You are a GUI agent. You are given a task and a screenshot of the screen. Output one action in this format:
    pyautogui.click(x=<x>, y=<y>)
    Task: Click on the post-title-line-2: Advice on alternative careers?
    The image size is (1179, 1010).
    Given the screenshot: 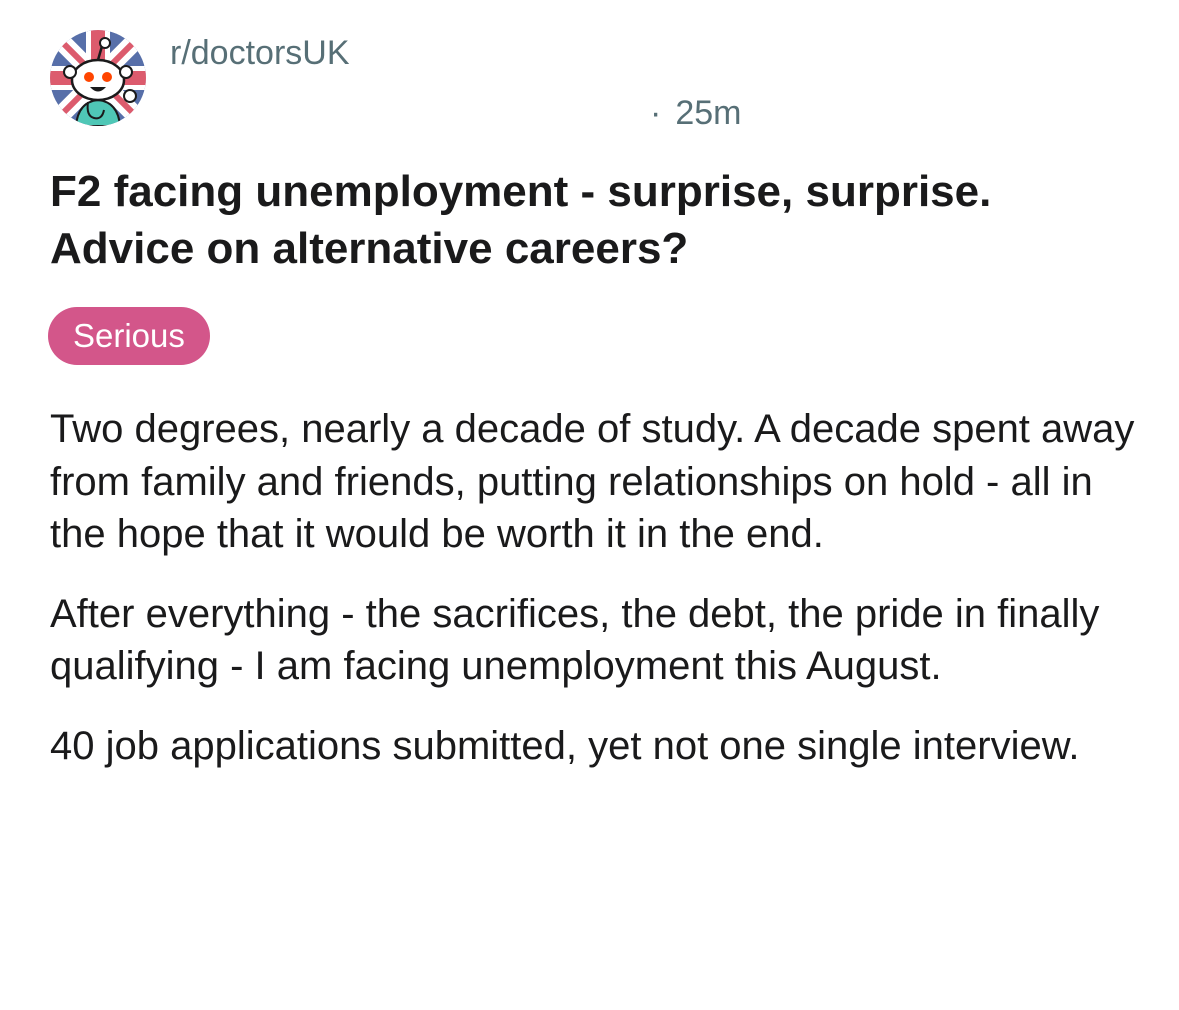 What is the action you would take?
    pyautogui.click(x=369, y=248)
    